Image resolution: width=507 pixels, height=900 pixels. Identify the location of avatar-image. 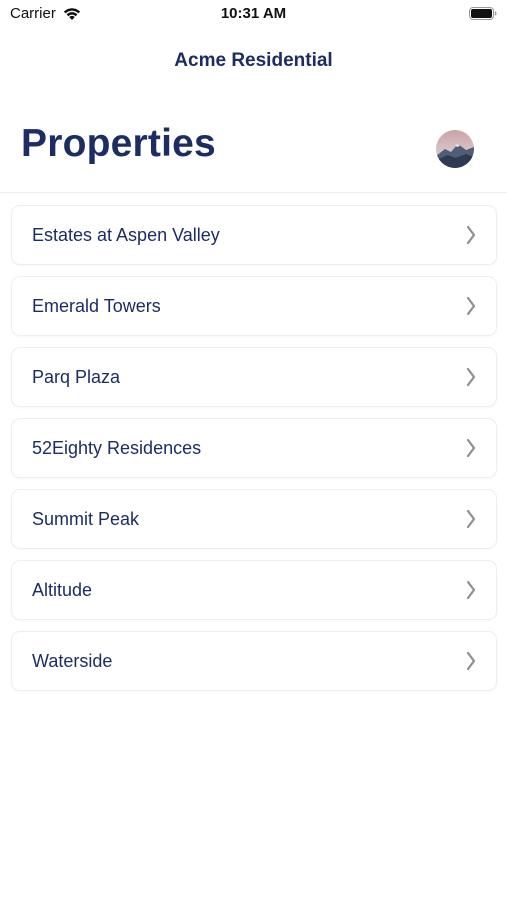
(455, 149).